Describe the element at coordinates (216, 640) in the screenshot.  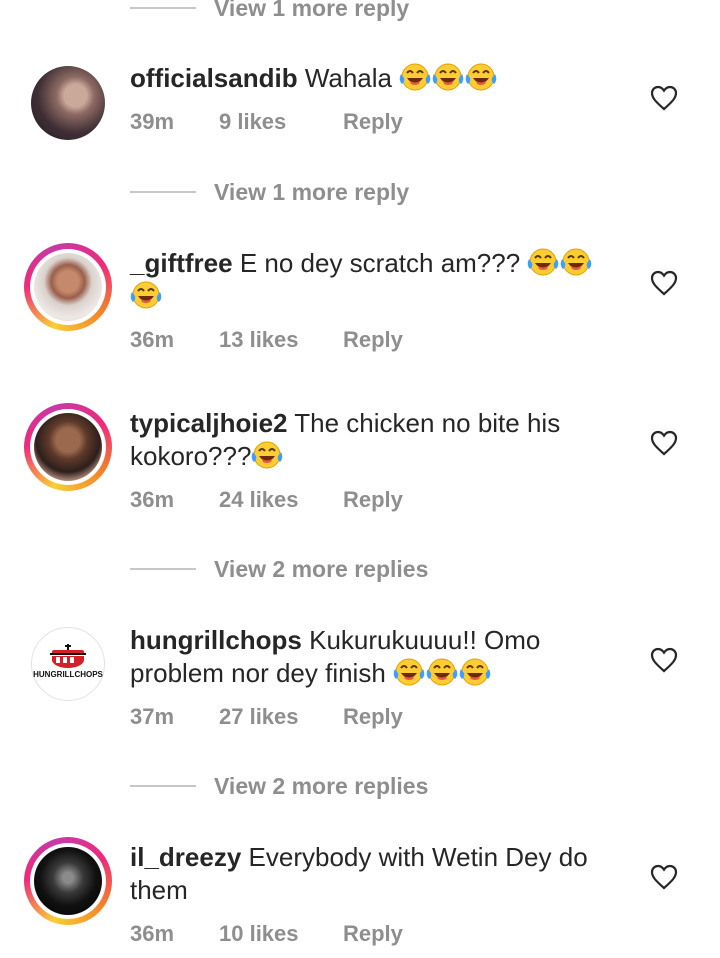
I see `username: hungrillchops` at that location.